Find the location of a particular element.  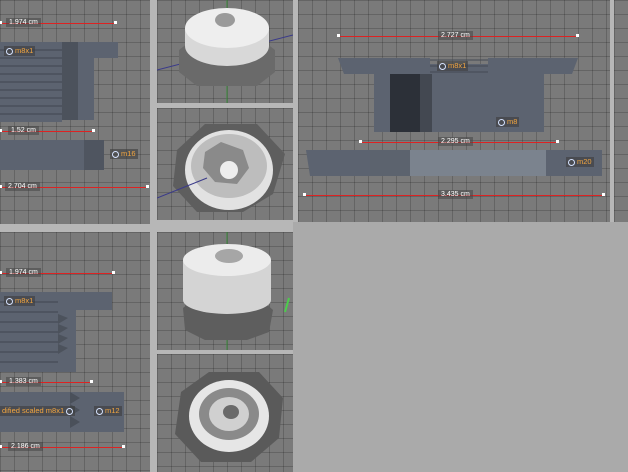

thread-tag-m16: m16 is located at coordinates (124, 154).